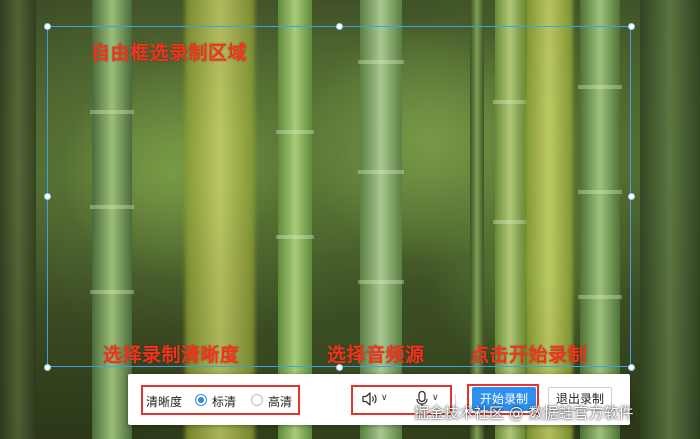  Describe the element at coordinates (631, 196) in the screenshot. I see `resize-handle-middle-right` at that location.